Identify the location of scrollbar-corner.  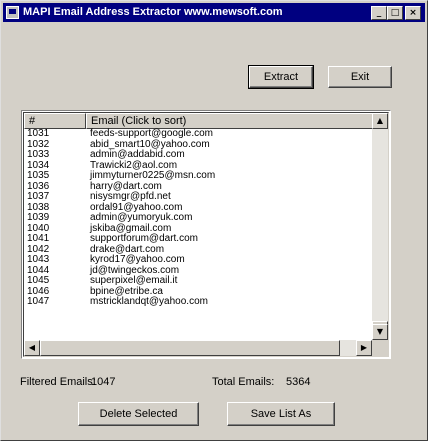
(380, 348).